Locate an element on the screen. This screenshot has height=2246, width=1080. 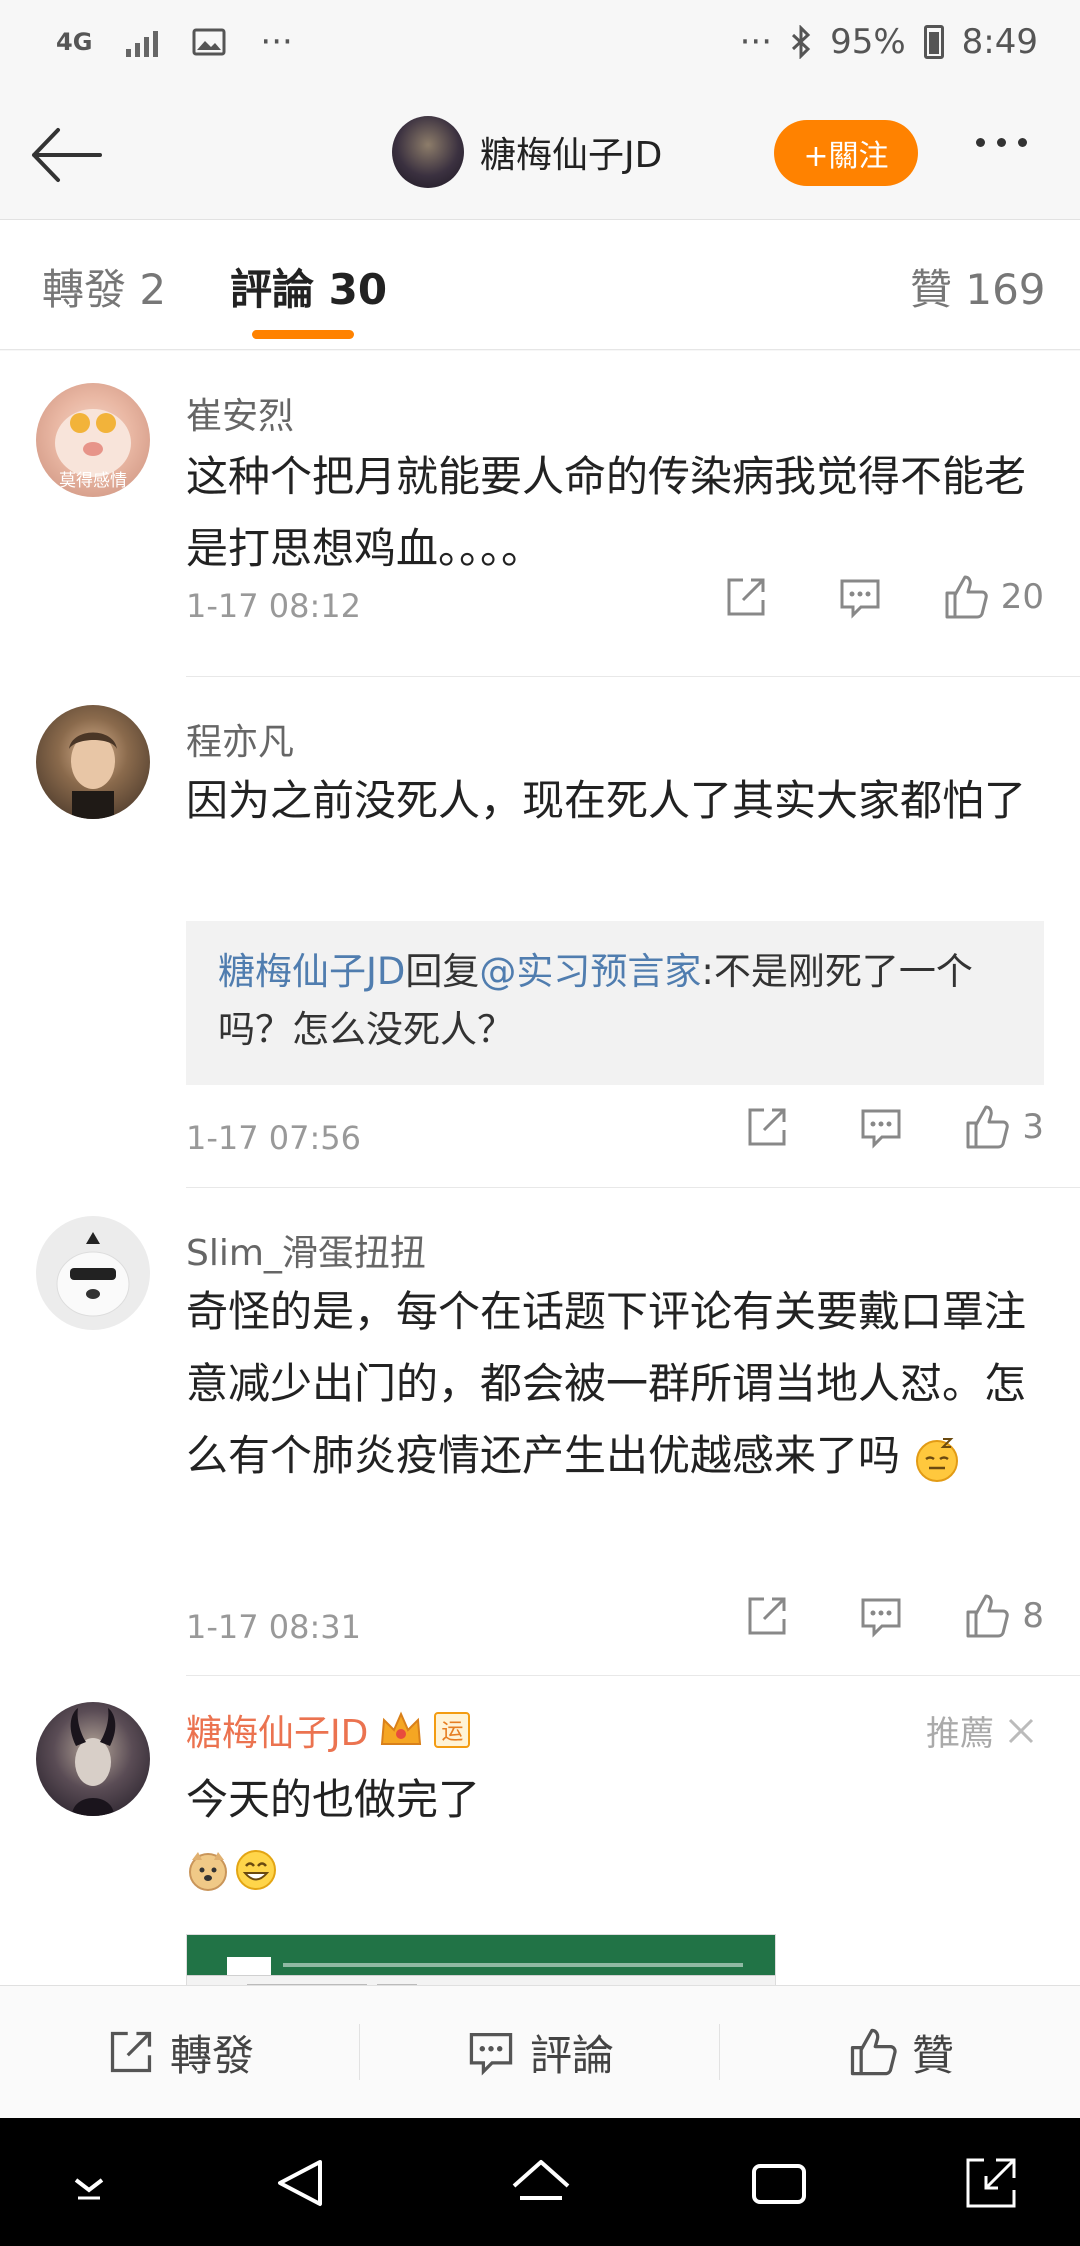
commenter-name: 糖梅仙子JD is located at coordinates (277, 1730).